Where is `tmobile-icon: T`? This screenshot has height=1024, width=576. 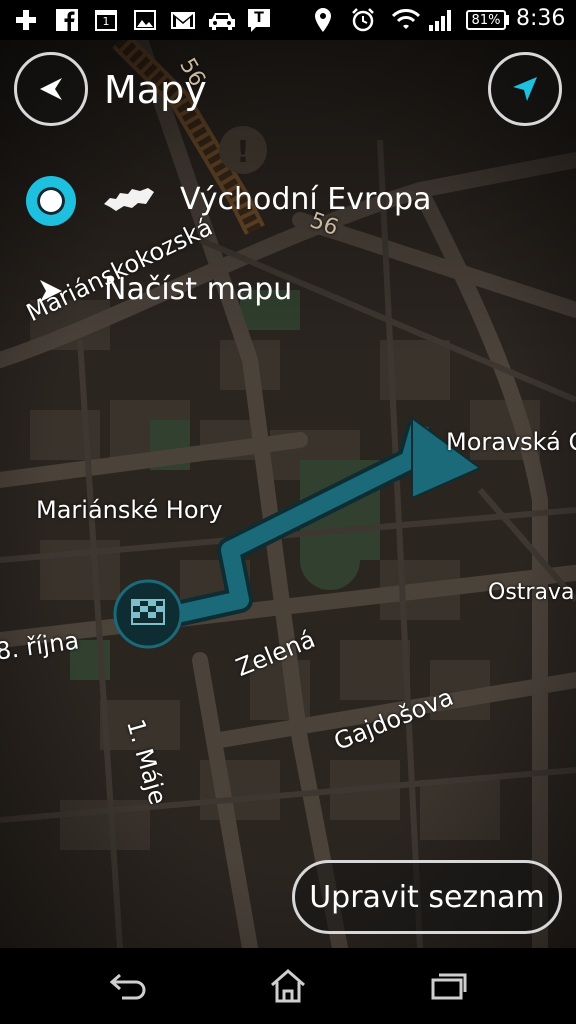 tmobile-icon: T is located at coordinates (259, 20).